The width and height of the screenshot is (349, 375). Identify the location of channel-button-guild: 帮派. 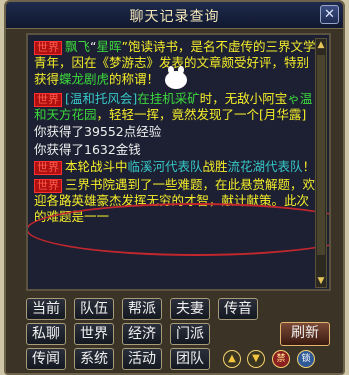
(142, 309).